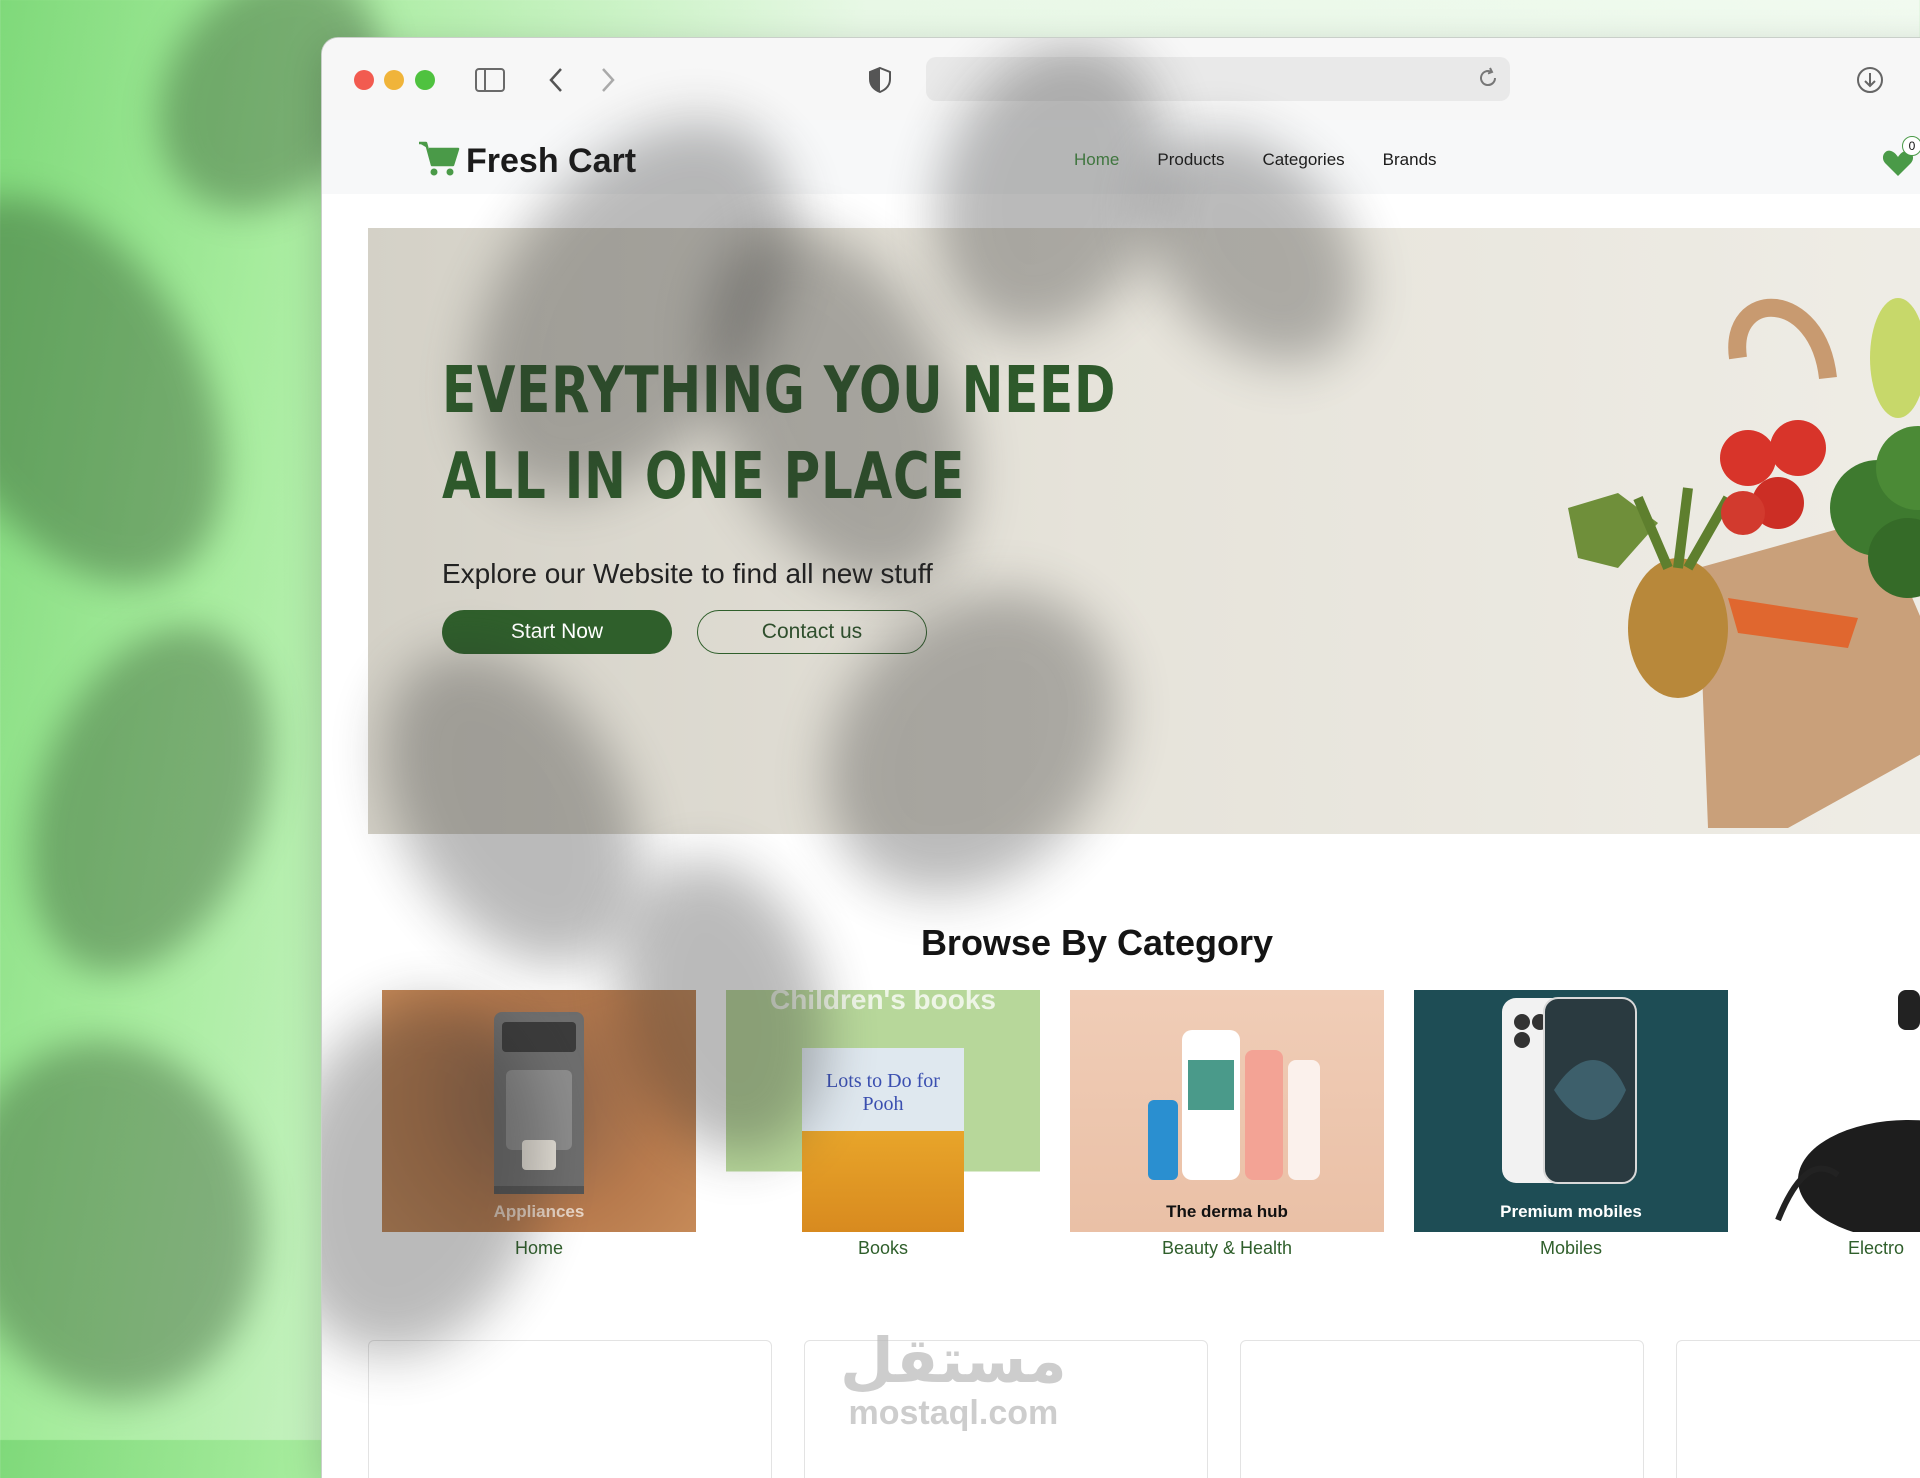 The image size is (1920, 1478). I want to click on forward-icon, so click(608, 80).